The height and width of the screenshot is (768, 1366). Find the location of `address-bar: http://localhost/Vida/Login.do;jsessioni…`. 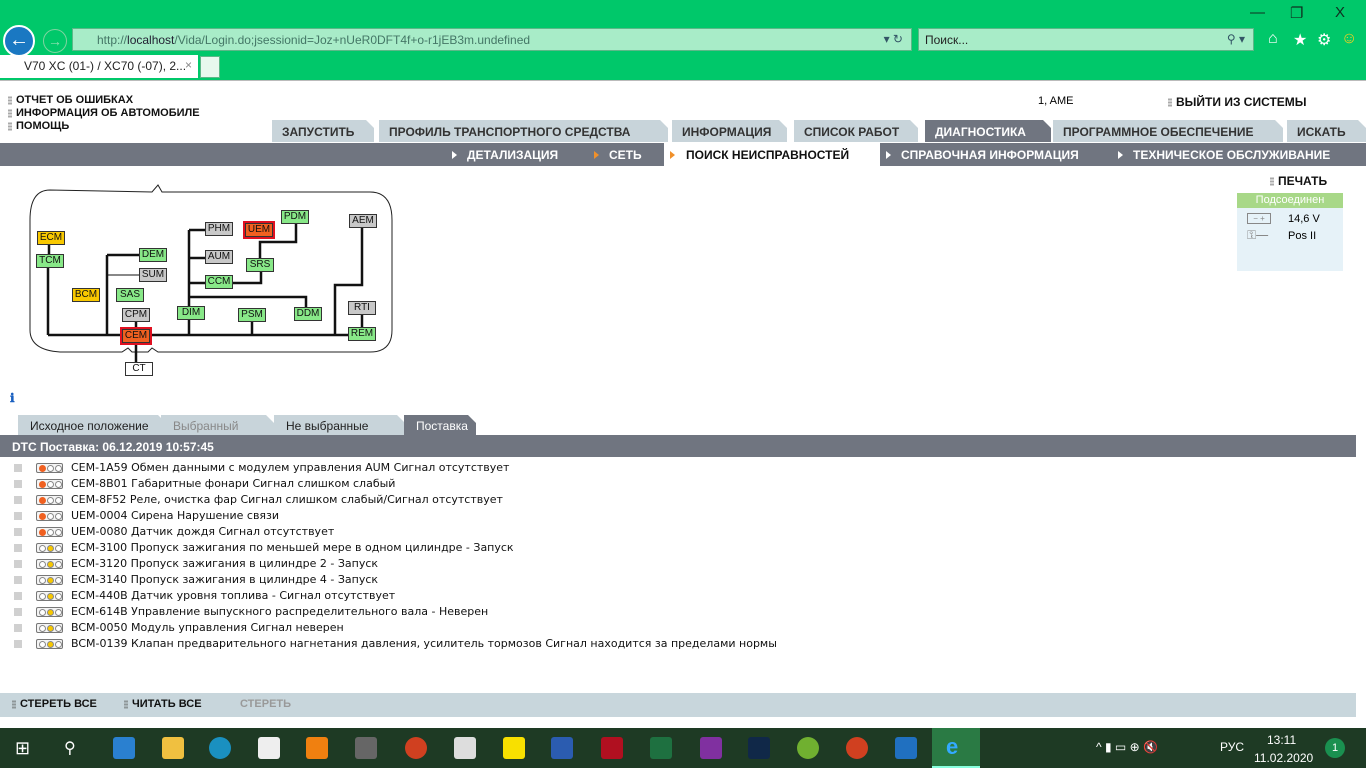

address-bar: http://localhost/Vida/Login.do;jsessioni… is located at coordinates (492, 39).